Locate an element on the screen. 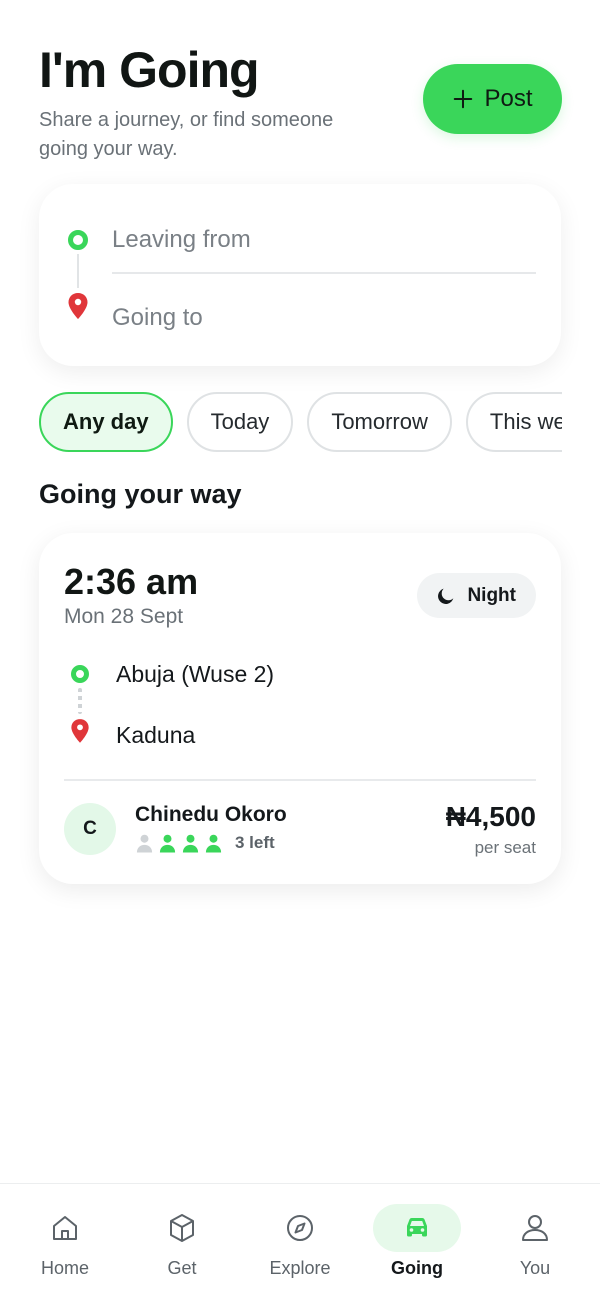 This screenshot has width=600, height=1299. tab-you: You is located at coordinates (535, 1241).